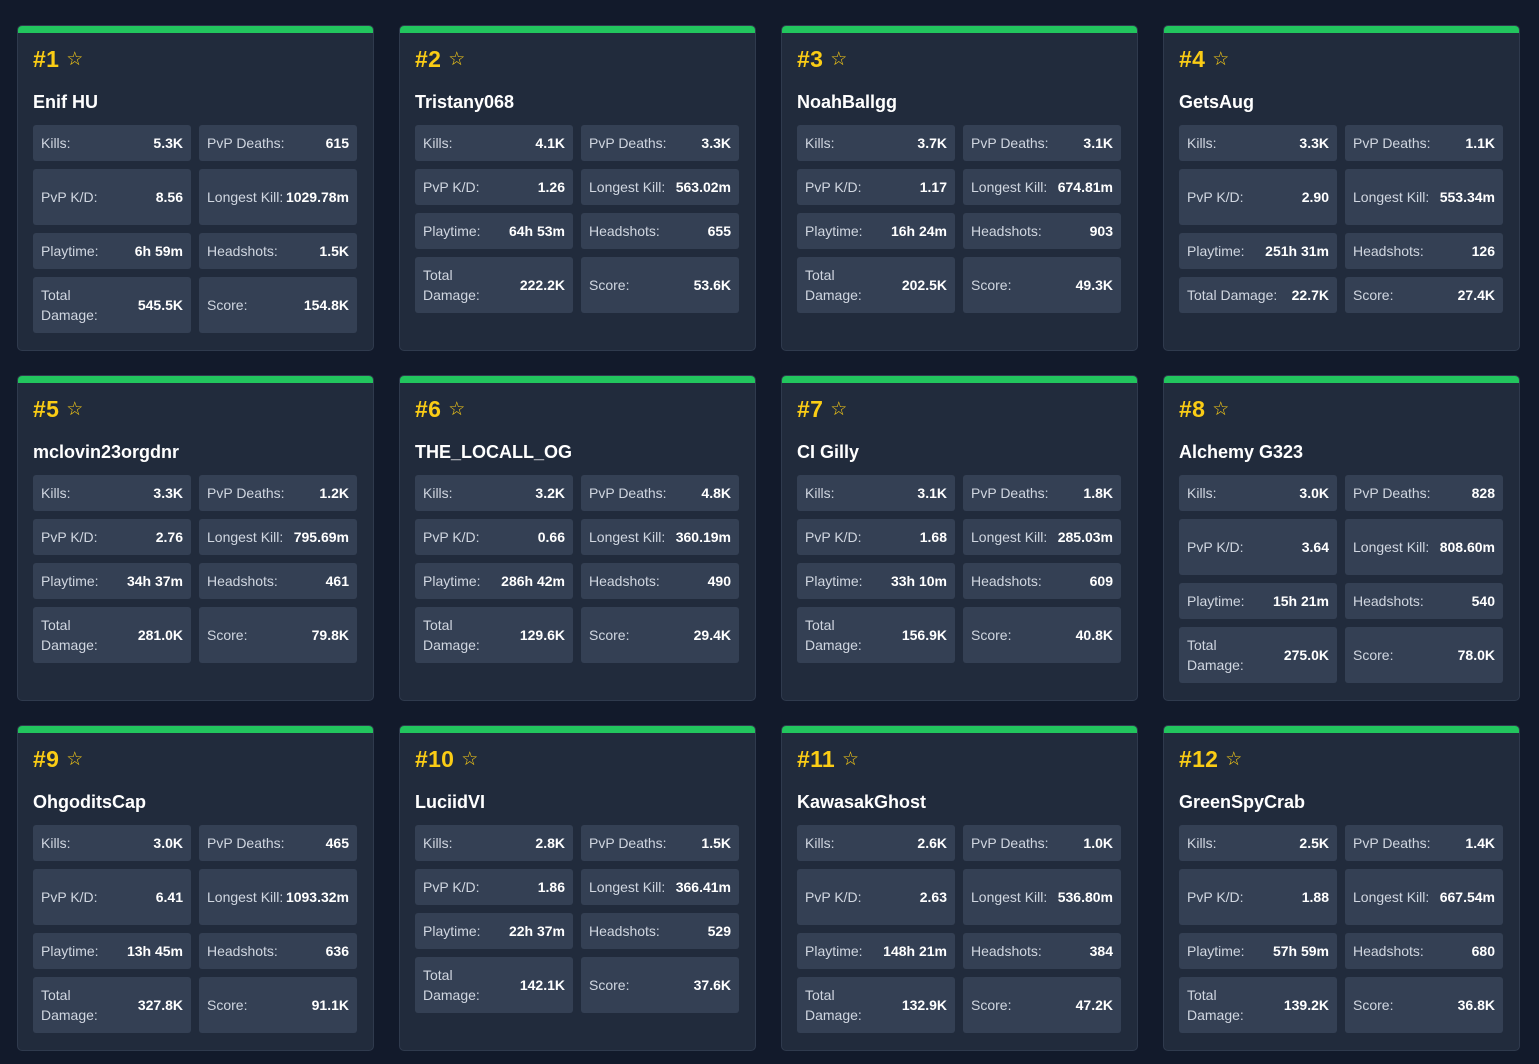 This screenshot has height=1064, width=1539. What do you see at coordinates (58, 59) in the screenshot?
I see `rank-row: #1 ☆` at bounding box center [58, 59].